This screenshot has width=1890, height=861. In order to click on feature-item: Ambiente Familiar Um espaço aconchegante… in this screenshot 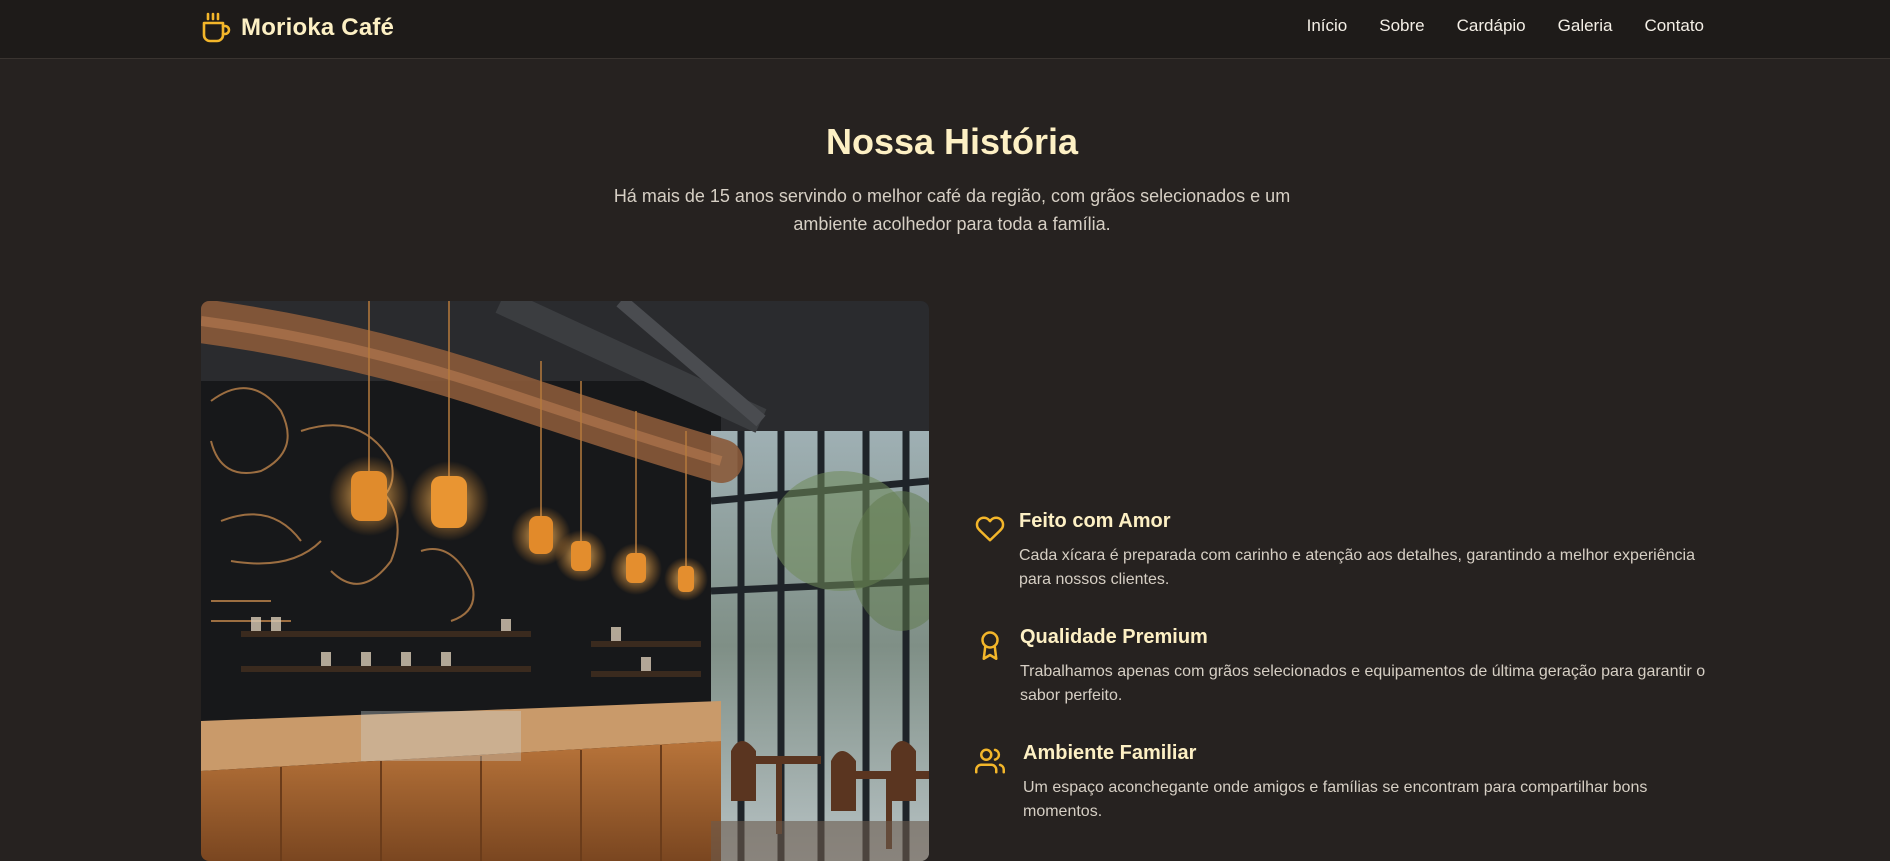, I will do `click(1345, 785)`.